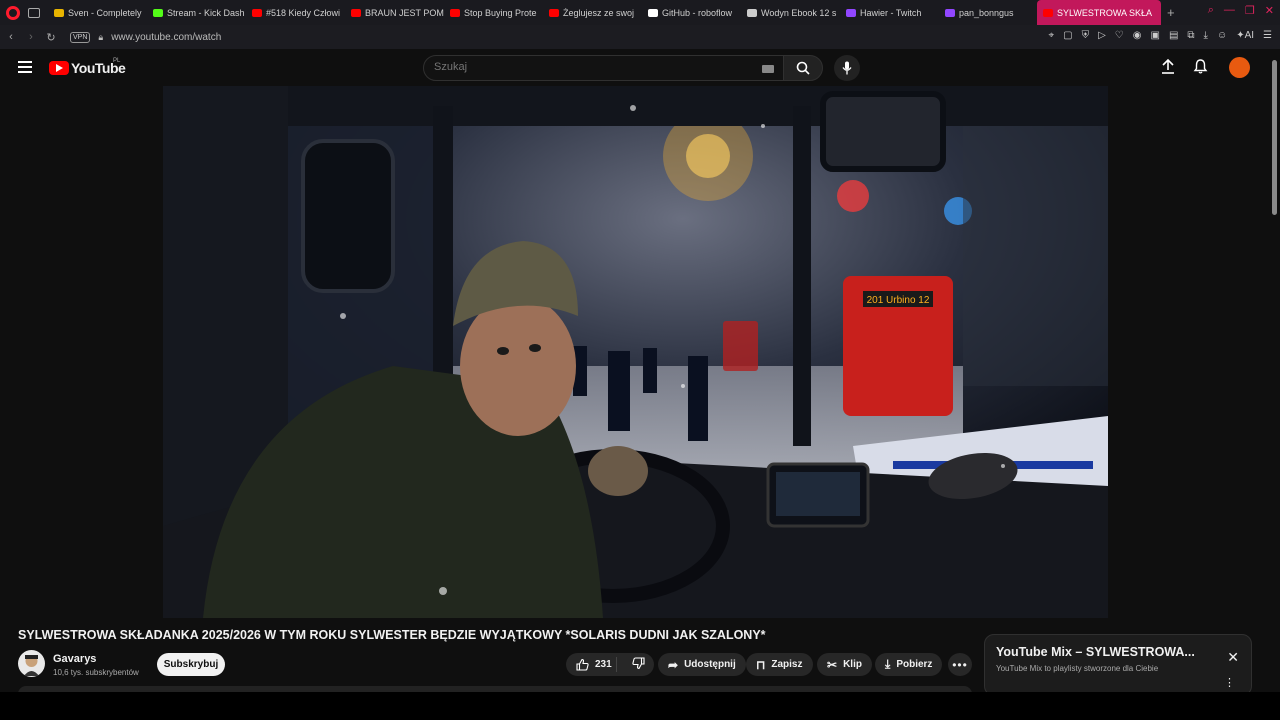 This screenshot has height=720, width=1280. I want to click on back-icon: ‹, so click(11, 37).